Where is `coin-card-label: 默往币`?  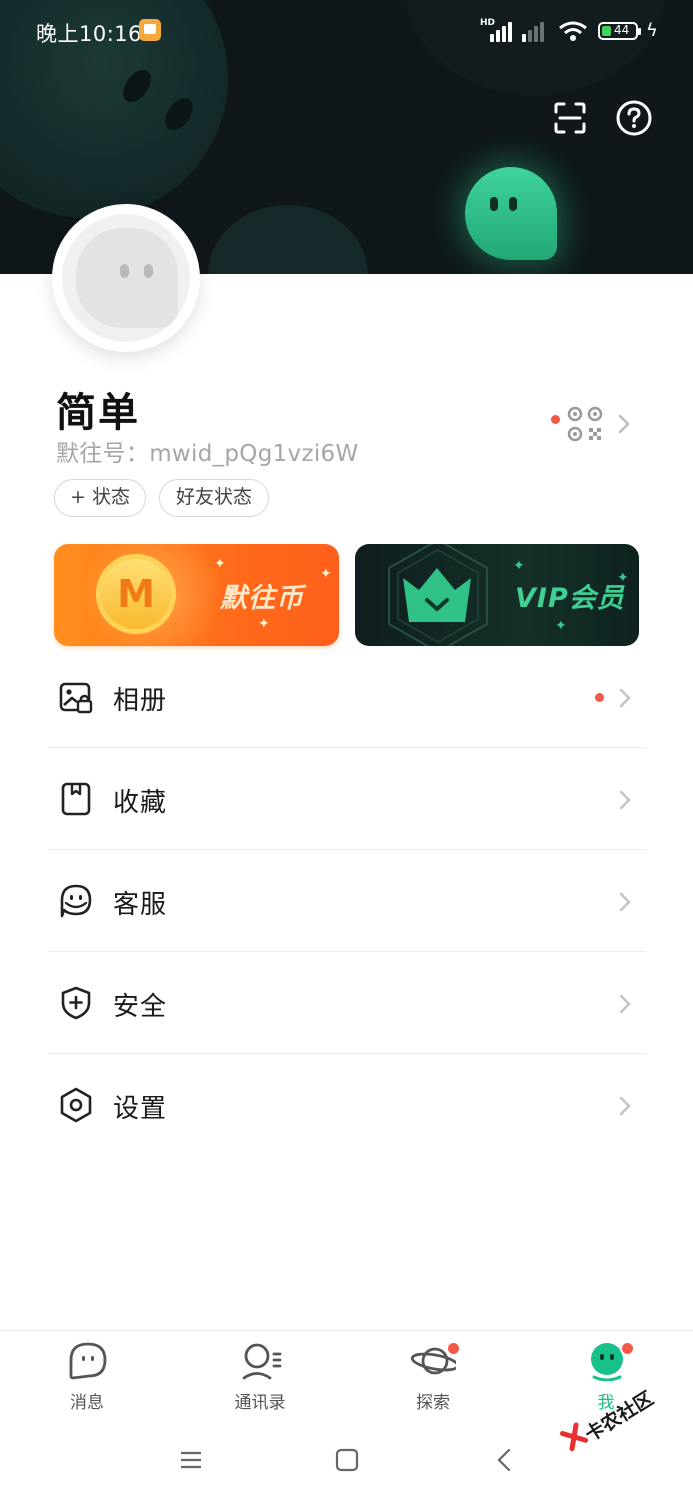
coin-card-label: 默往币 is located at coordinates (262, 598).